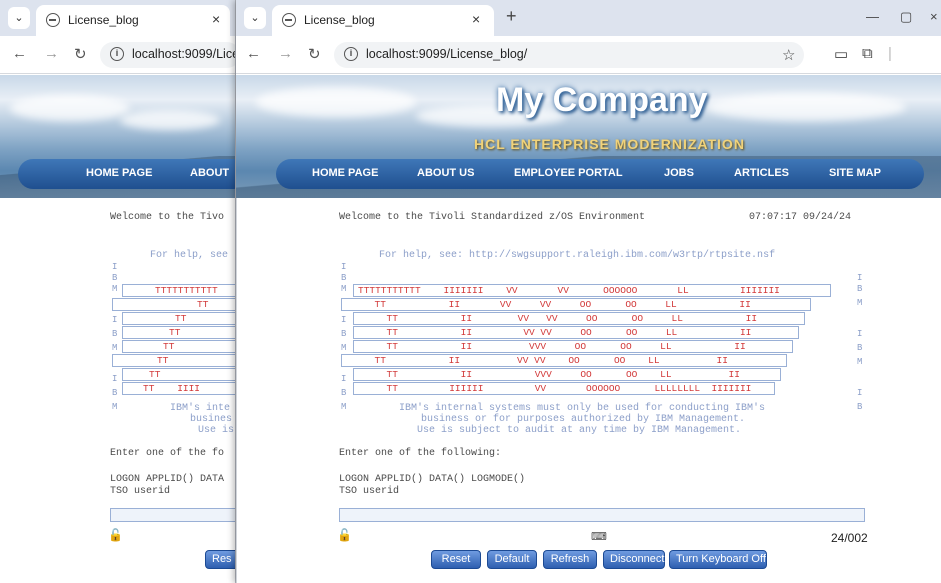 The height and width of the screenshot is (583, 941). I want to click on logo-row-text: TT IIIIII VV OOOOOO LLLLLLLL IIIIIII, so click(555, 388).